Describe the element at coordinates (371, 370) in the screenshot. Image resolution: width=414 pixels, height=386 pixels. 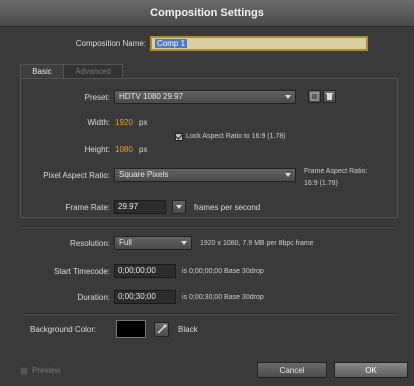
I see `ok-button: OK` at that location.